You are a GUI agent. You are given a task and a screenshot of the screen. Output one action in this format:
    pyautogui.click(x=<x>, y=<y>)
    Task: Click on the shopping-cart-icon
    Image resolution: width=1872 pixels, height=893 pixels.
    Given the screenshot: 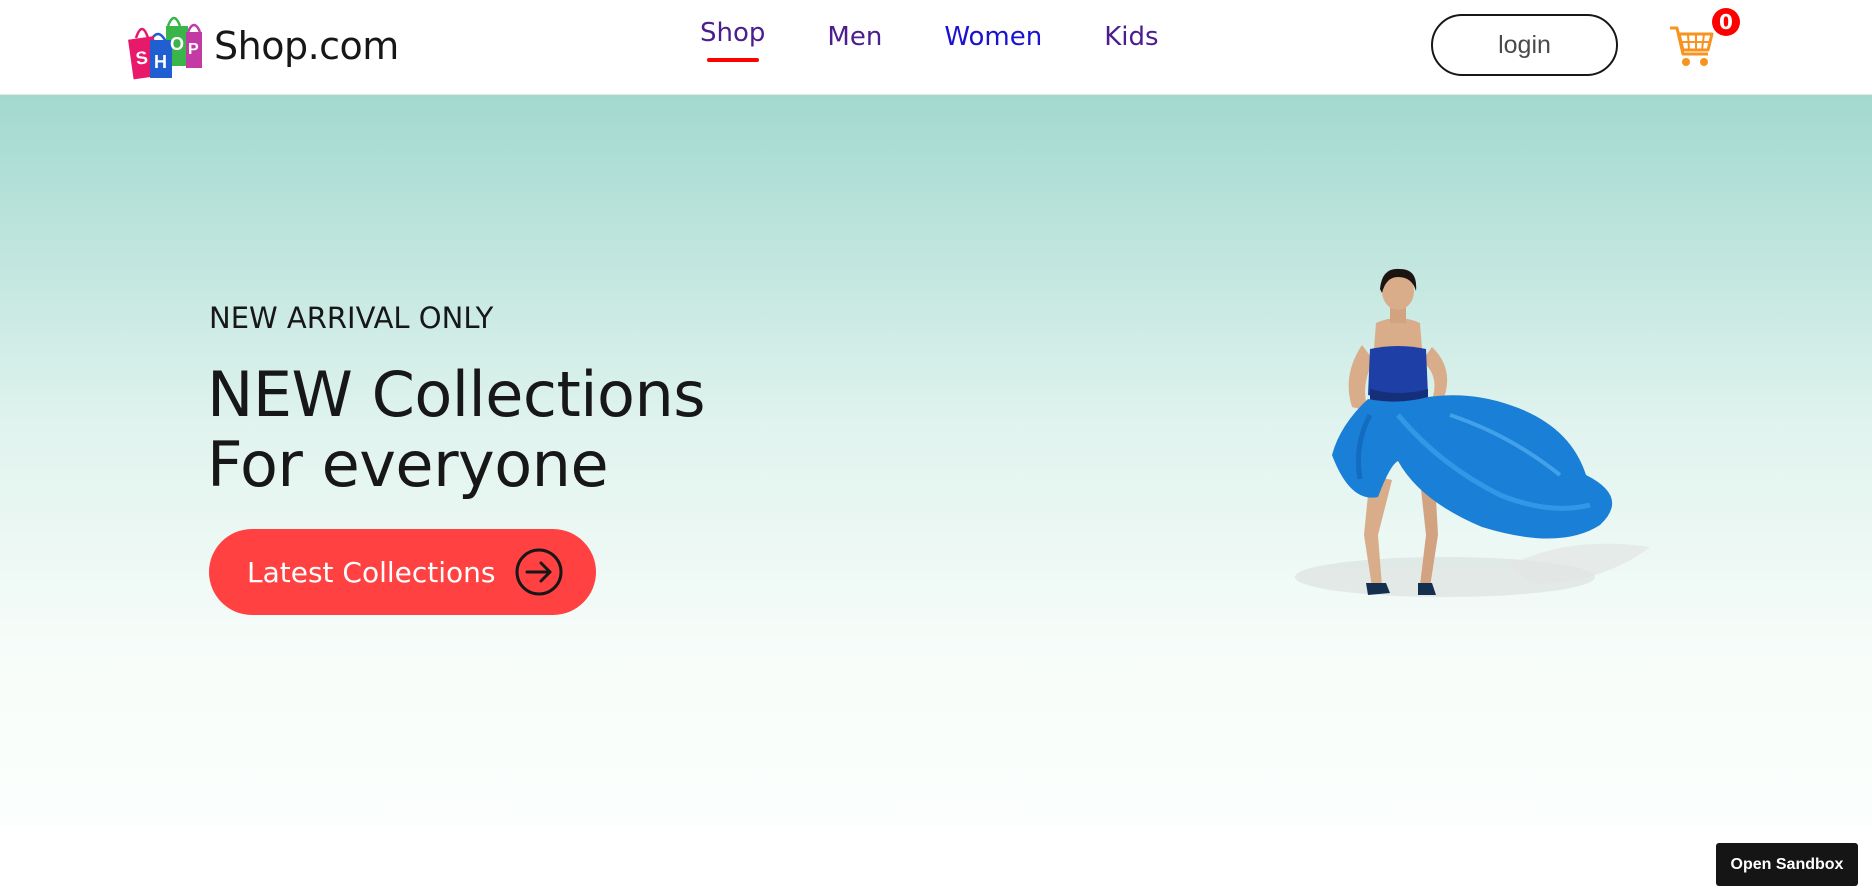 What is the action you would take?
    pyautogui.click(x=1692, y=46)
    